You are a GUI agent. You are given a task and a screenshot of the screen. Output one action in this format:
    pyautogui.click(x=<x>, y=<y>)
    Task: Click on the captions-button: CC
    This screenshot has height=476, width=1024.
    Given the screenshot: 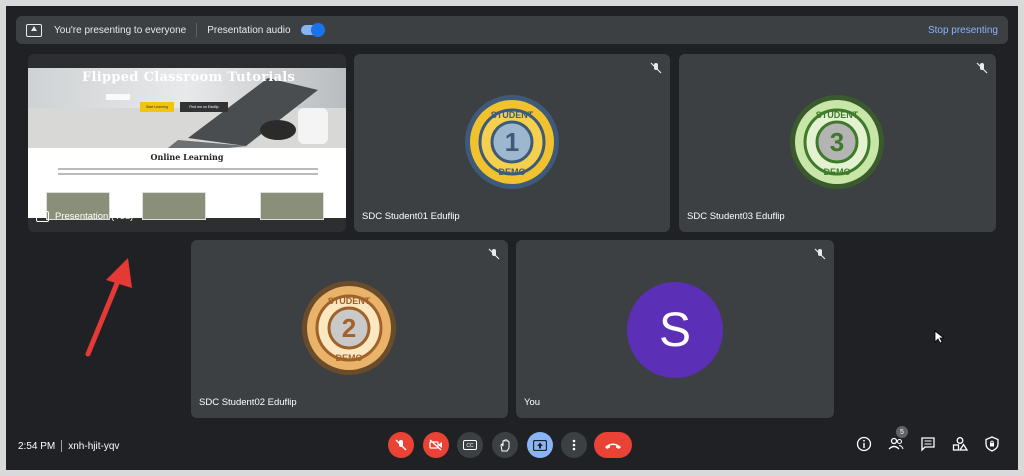 What is the action you would take?
    pyautogui.click(x=470, y=445)
    